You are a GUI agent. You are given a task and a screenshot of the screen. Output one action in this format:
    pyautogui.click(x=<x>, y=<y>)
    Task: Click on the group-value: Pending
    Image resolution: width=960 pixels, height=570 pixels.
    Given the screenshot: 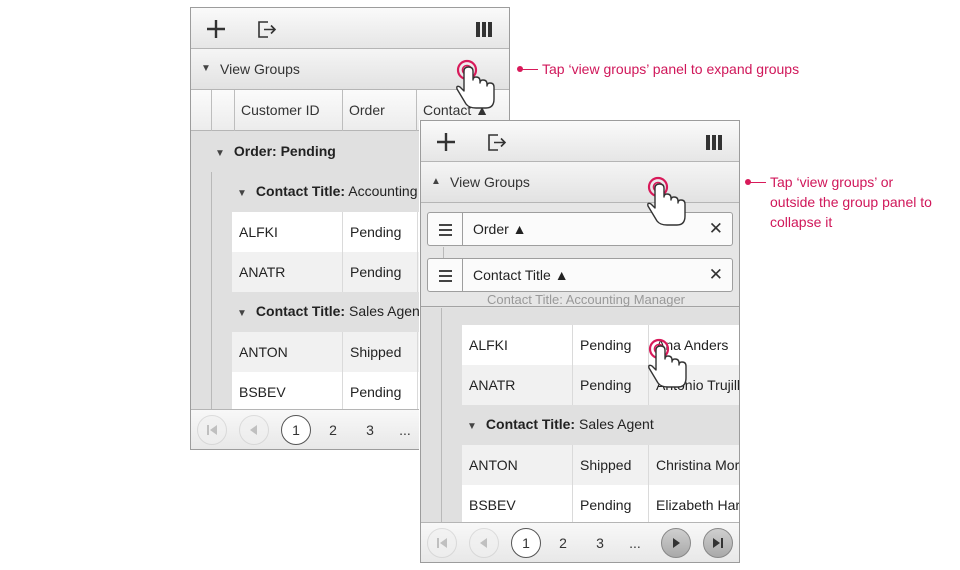 What is the action you would take?
    pyautogui.click(x=308, y=151)
    